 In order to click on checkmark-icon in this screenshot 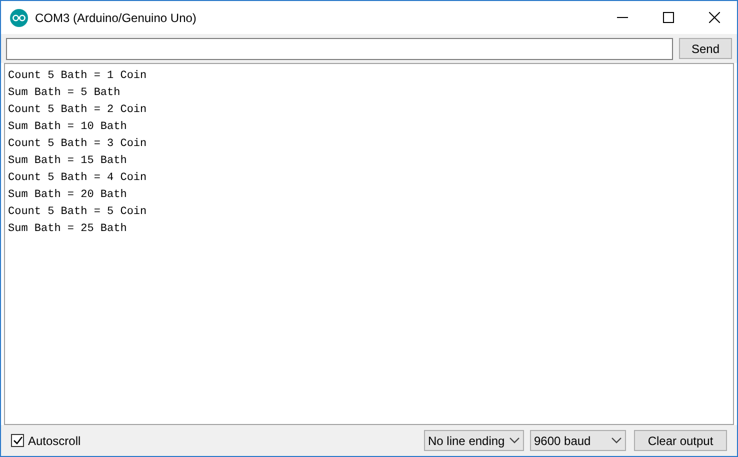, I will do `click(17, 440)`.